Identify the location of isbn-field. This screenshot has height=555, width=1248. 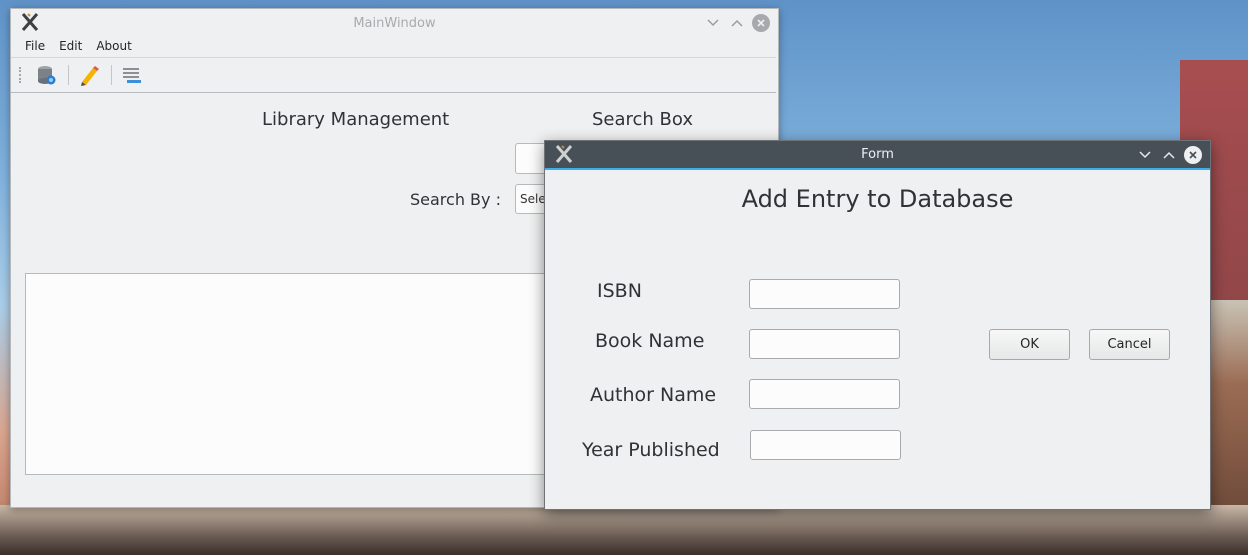
(824, 294).